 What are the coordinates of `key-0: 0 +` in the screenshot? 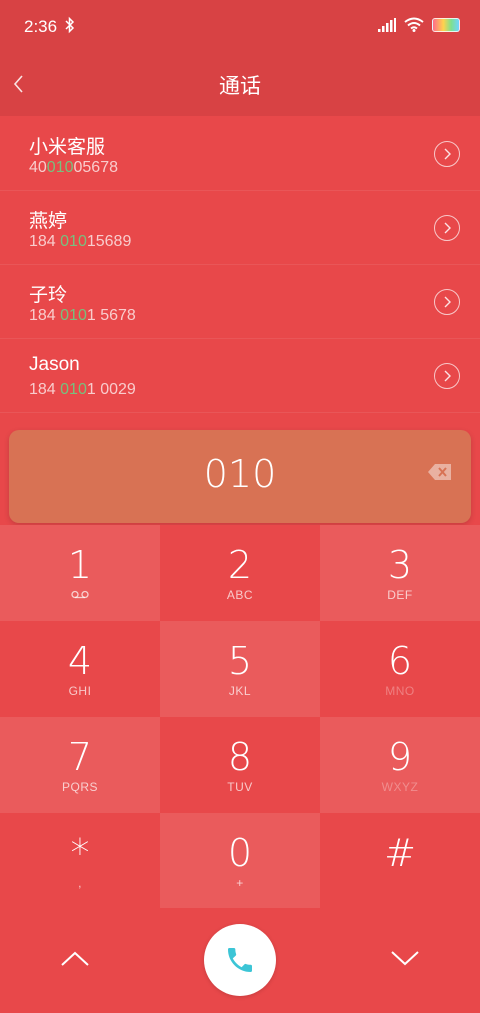 It's located at (240, 860).